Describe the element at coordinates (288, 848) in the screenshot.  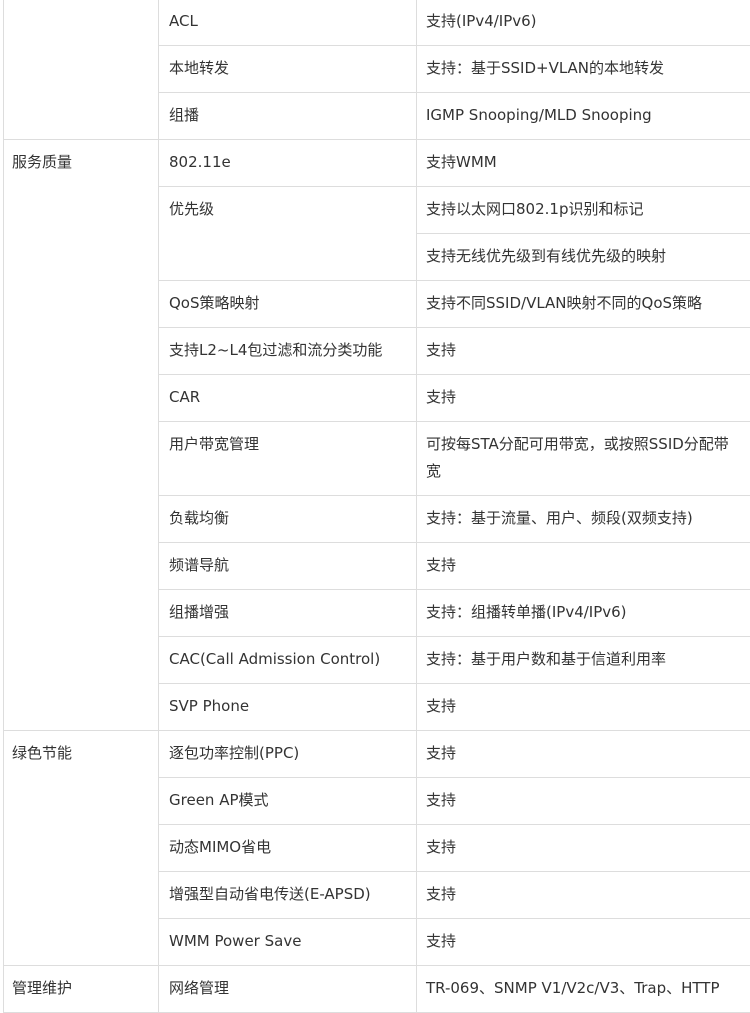
I see `feature-cell: 动态MIMO省电` at that location.